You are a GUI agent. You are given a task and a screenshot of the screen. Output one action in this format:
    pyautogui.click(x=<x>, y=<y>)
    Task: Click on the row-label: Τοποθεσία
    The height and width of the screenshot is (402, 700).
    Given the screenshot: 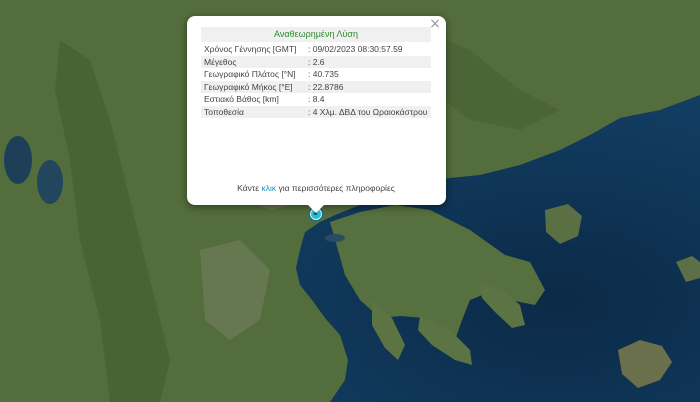 What is the action you would take?
    pyautogui.click(x=253, y=111)
    